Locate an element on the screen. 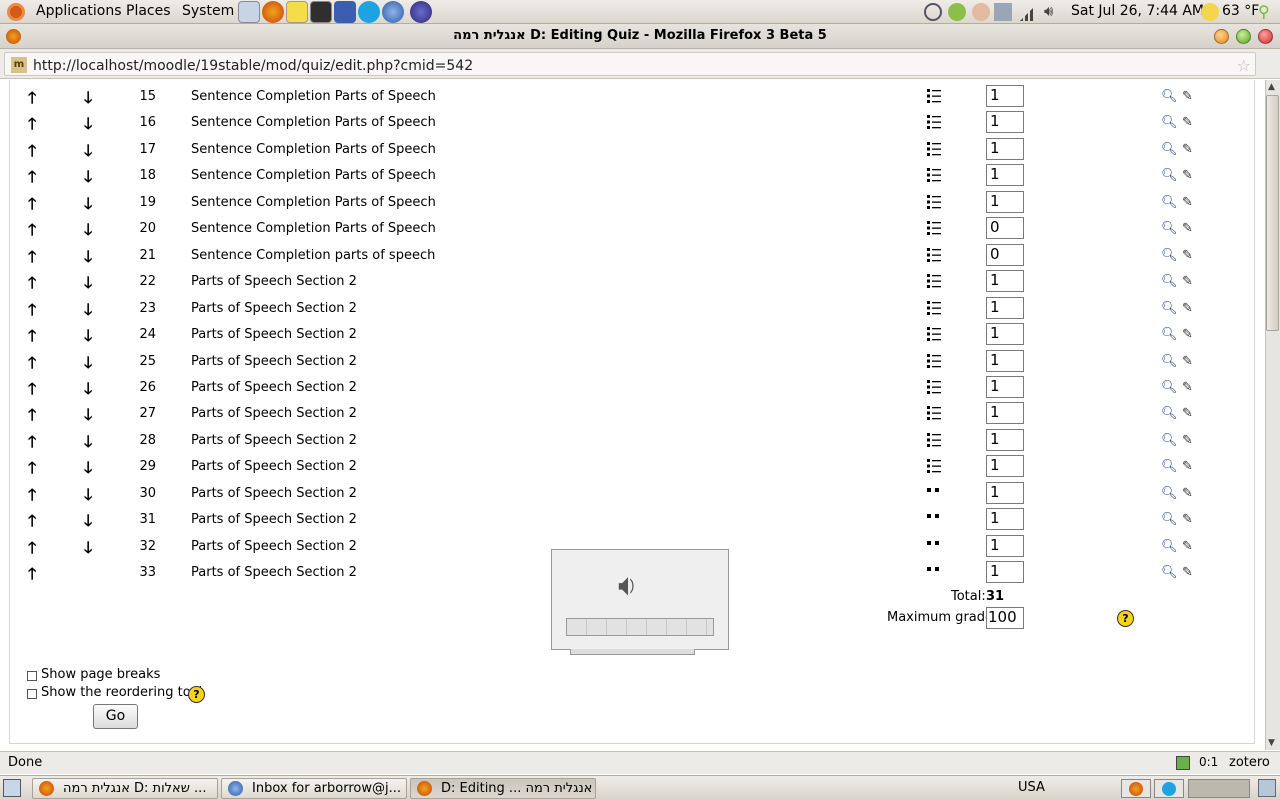  skype-launcher-icon is located at coordinates (369, 12).